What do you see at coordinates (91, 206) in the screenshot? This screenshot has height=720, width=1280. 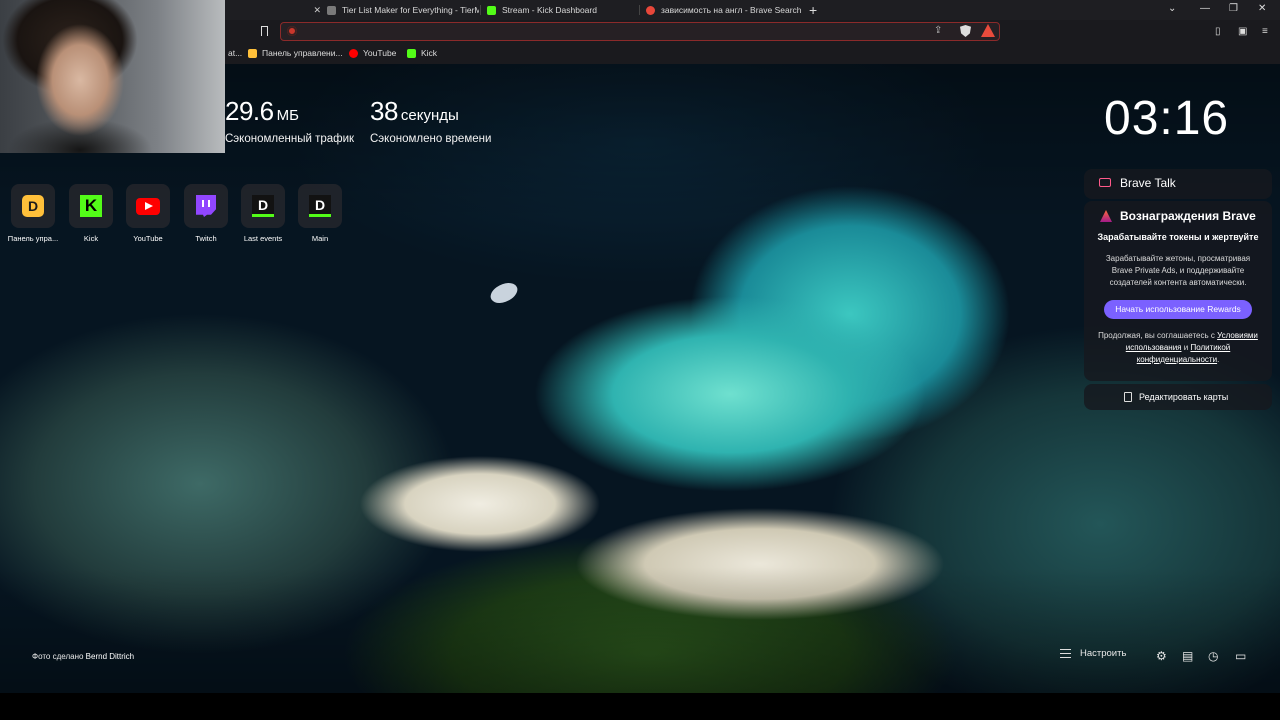 I see `kick-icon: K` at bounding box center [91, 206].